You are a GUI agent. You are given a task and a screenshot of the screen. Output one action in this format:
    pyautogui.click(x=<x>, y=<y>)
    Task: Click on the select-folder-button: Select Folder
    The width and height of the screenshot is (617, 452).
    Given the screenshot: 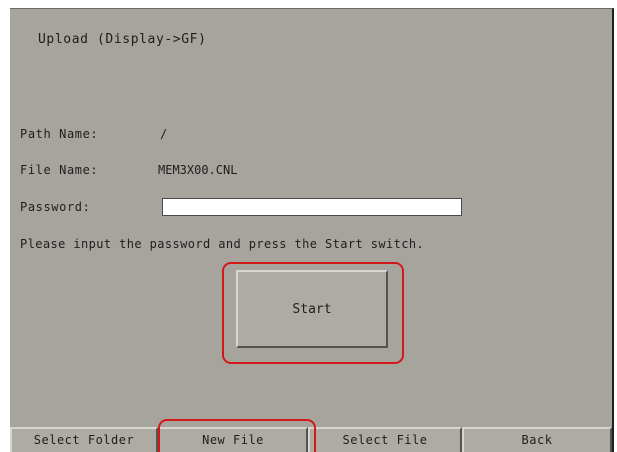 What is the action you would take?
    pyautogui.click(x=84, y=439)
    